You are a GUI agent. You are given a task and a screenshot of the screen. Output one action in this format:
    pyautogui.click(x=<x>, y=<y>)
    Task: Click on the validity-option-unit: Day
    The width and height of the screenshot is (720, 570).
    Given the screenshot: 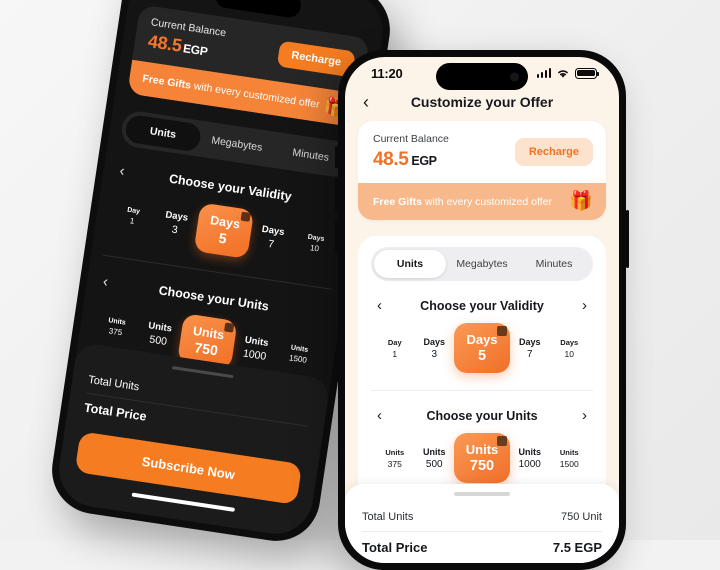 What is the action you would take?
    pyautogui.click(x=394, y=342)
    